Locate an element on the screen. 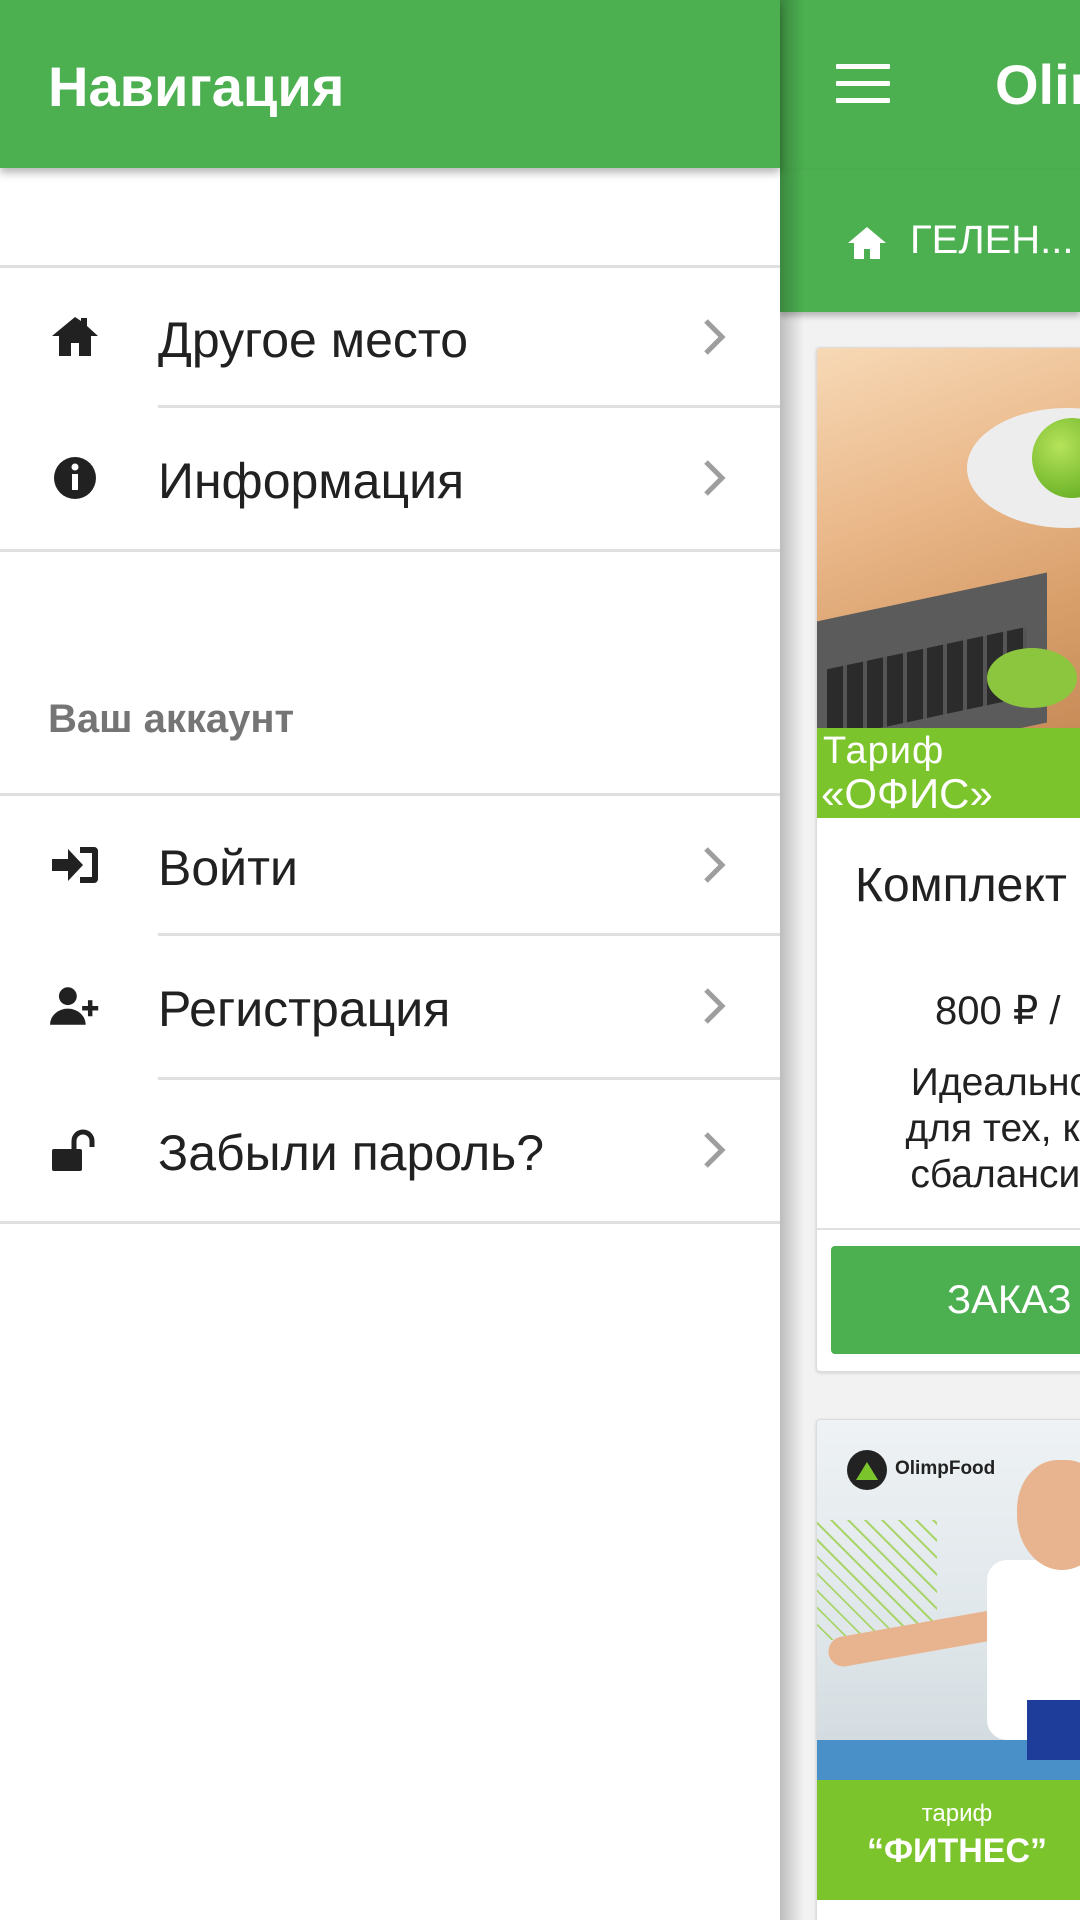 The height and width of the screenshot is (1920, 1080). nav-item-login: Войти is located at coordinates (390, 865).